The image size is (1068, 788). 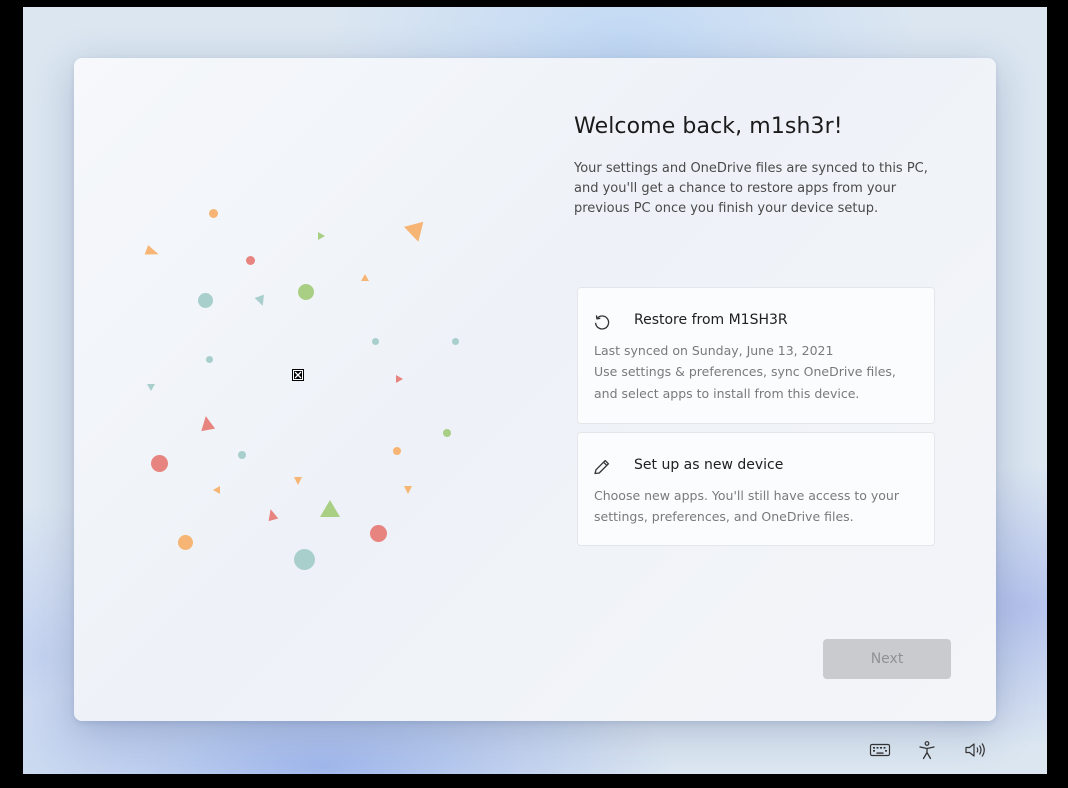 I want to click on next-button: Next, so click(x=887, y=659).